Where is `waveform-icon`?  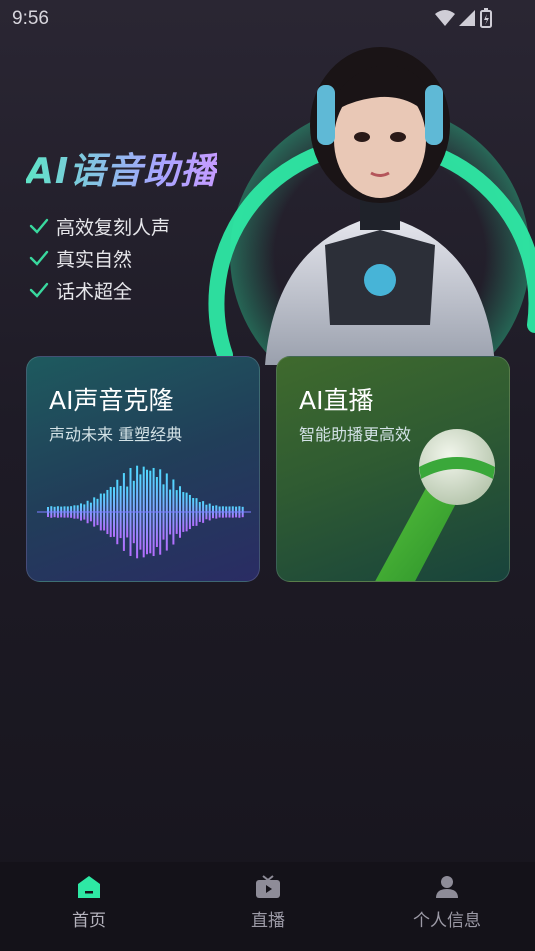
waveform-icon is located at coordinates (144, 512).